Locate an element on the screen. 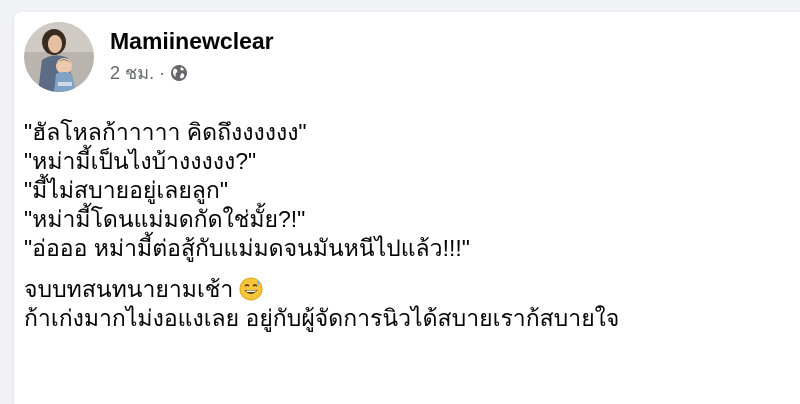 This screenshot has width=800, height=404. avatar-photo is located at coordinates (59, 57).